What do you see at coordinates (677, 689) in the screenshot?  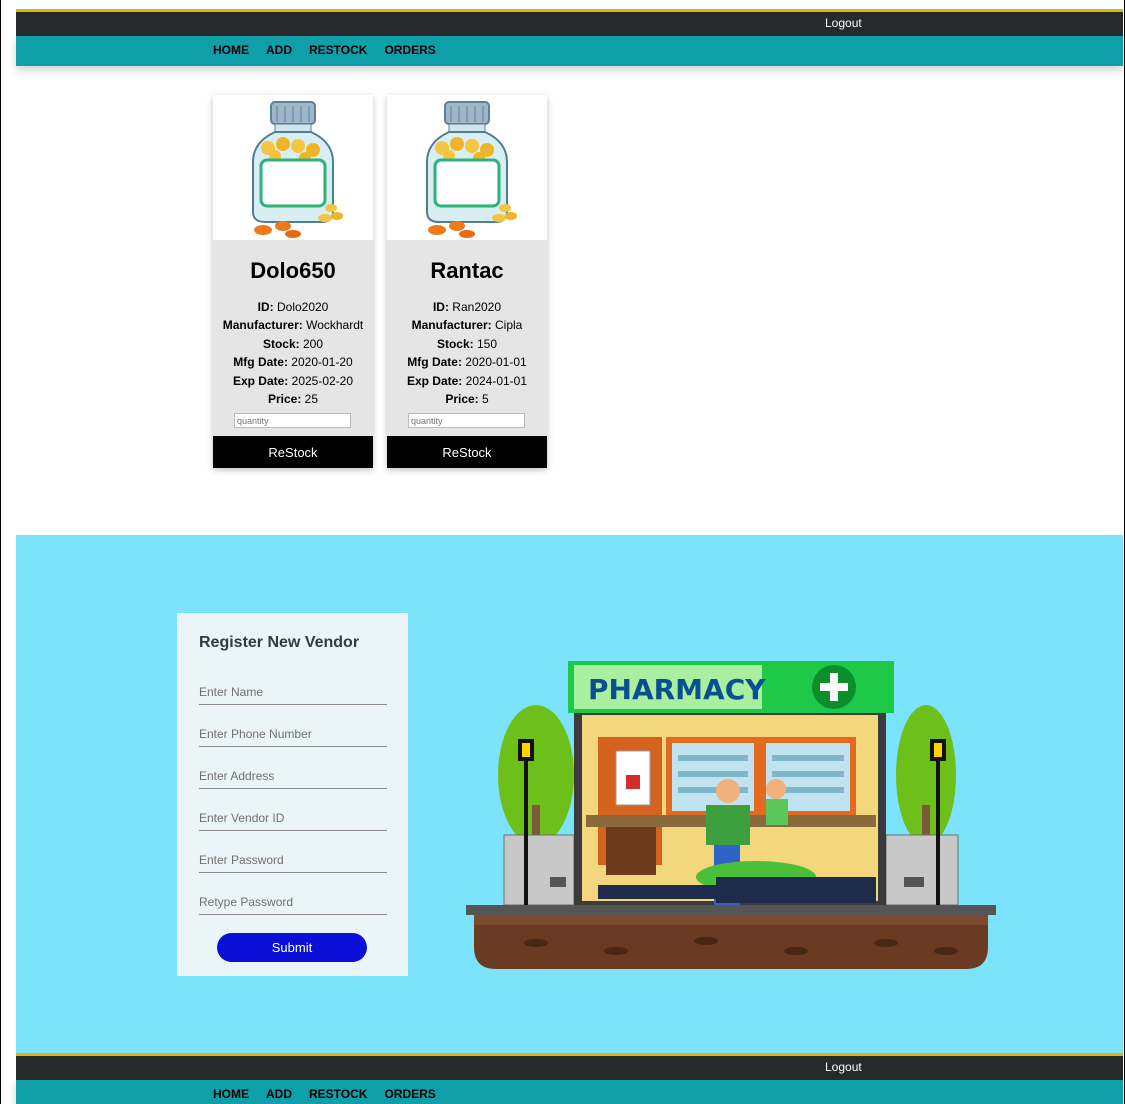 I see `sign-text: PHARMACY` at bounding box center [677, 689].